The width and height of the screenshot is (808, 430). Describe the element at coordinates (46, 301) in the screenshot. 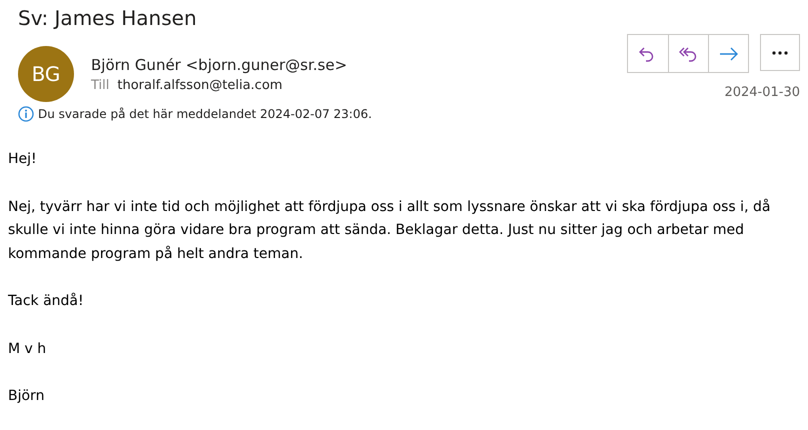

I see `body-paragraph: Tack ändå!` at that location.